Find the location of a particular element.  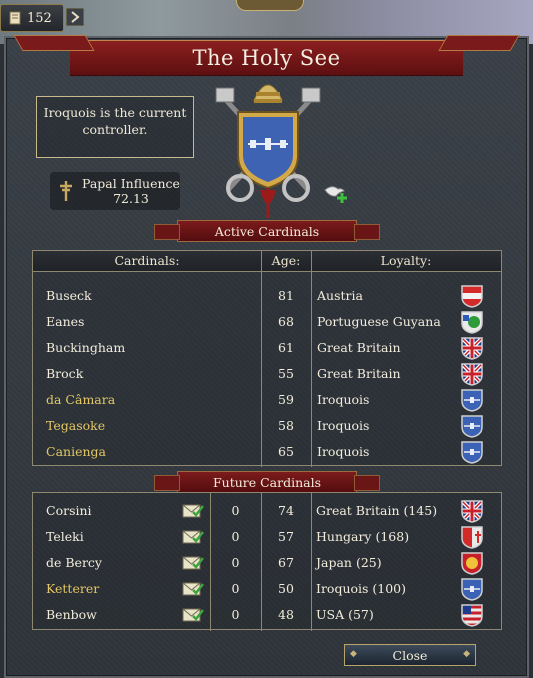

close-label: Close is located at coordinates (410, 655).